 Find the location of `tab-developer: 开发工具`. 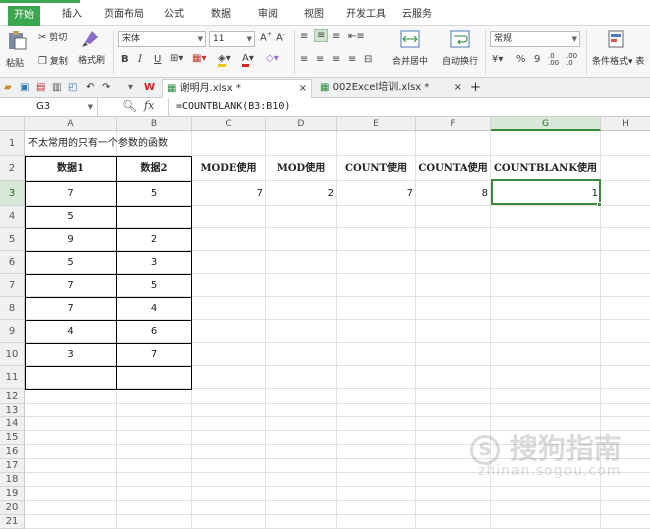

tab-developer: 开发工具 is located at coordinates (366, 15).